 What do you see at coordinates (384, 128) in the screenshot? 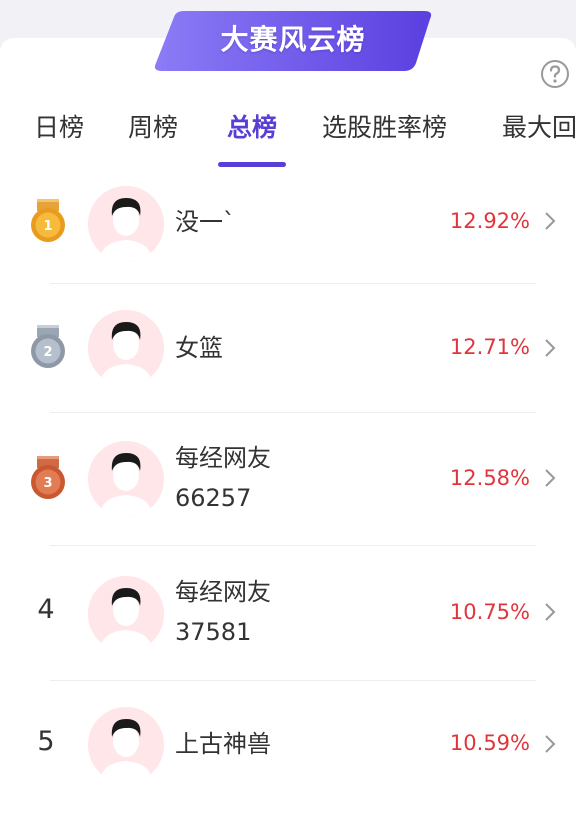
I see `tab-win-rate: 选股胜率榜` at bounding box center [384, 128].